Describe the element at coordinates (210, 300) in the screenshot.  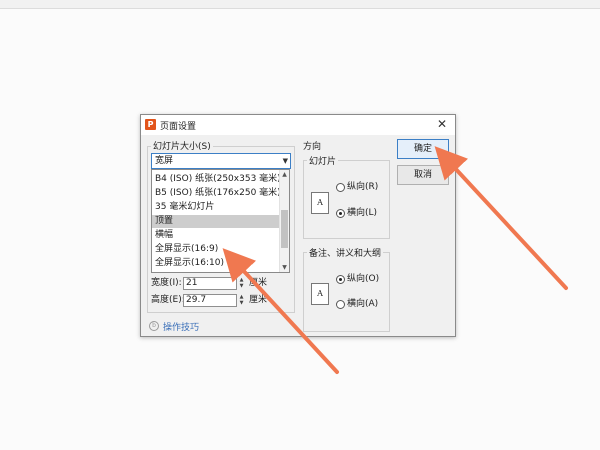
I see `height-input: 29.7` at that location.